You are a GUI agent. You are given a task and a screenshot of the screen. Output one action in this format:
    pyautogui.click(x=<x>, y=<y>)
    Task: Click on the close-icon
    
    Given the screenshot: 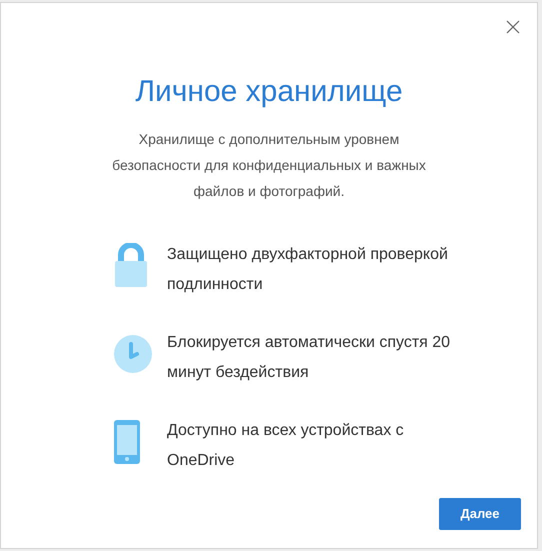 What is the action you would take?
    pyautogui.click(x=513, y=27)
    